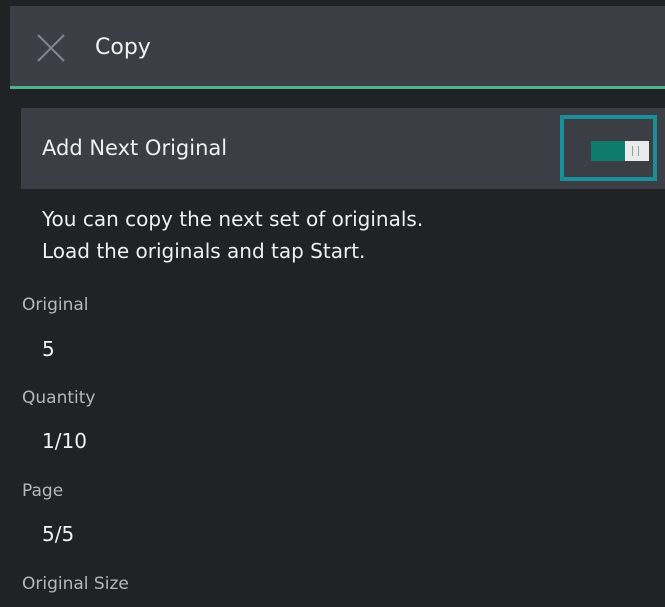  Describe the element at coordinates (48, 349) in the screenshot. I see `original-value: 5` at that location.